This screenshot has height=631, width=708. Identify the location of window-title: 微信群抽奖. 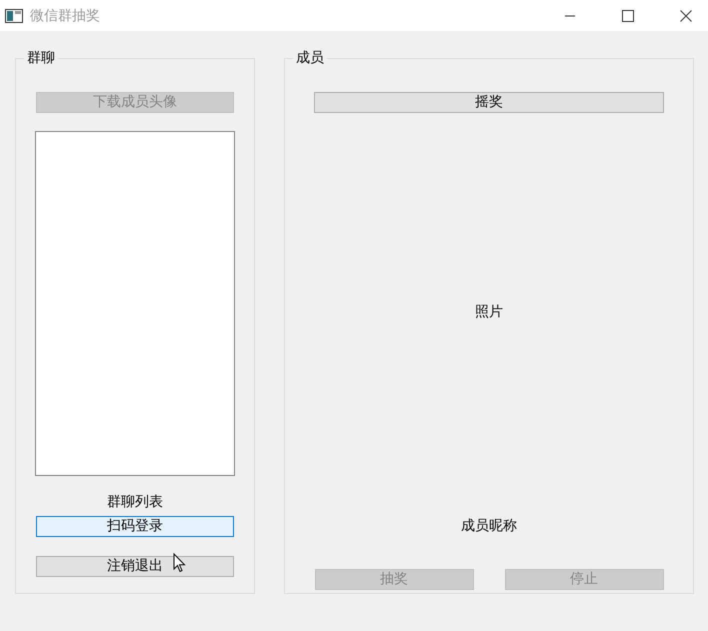
(65, 15).